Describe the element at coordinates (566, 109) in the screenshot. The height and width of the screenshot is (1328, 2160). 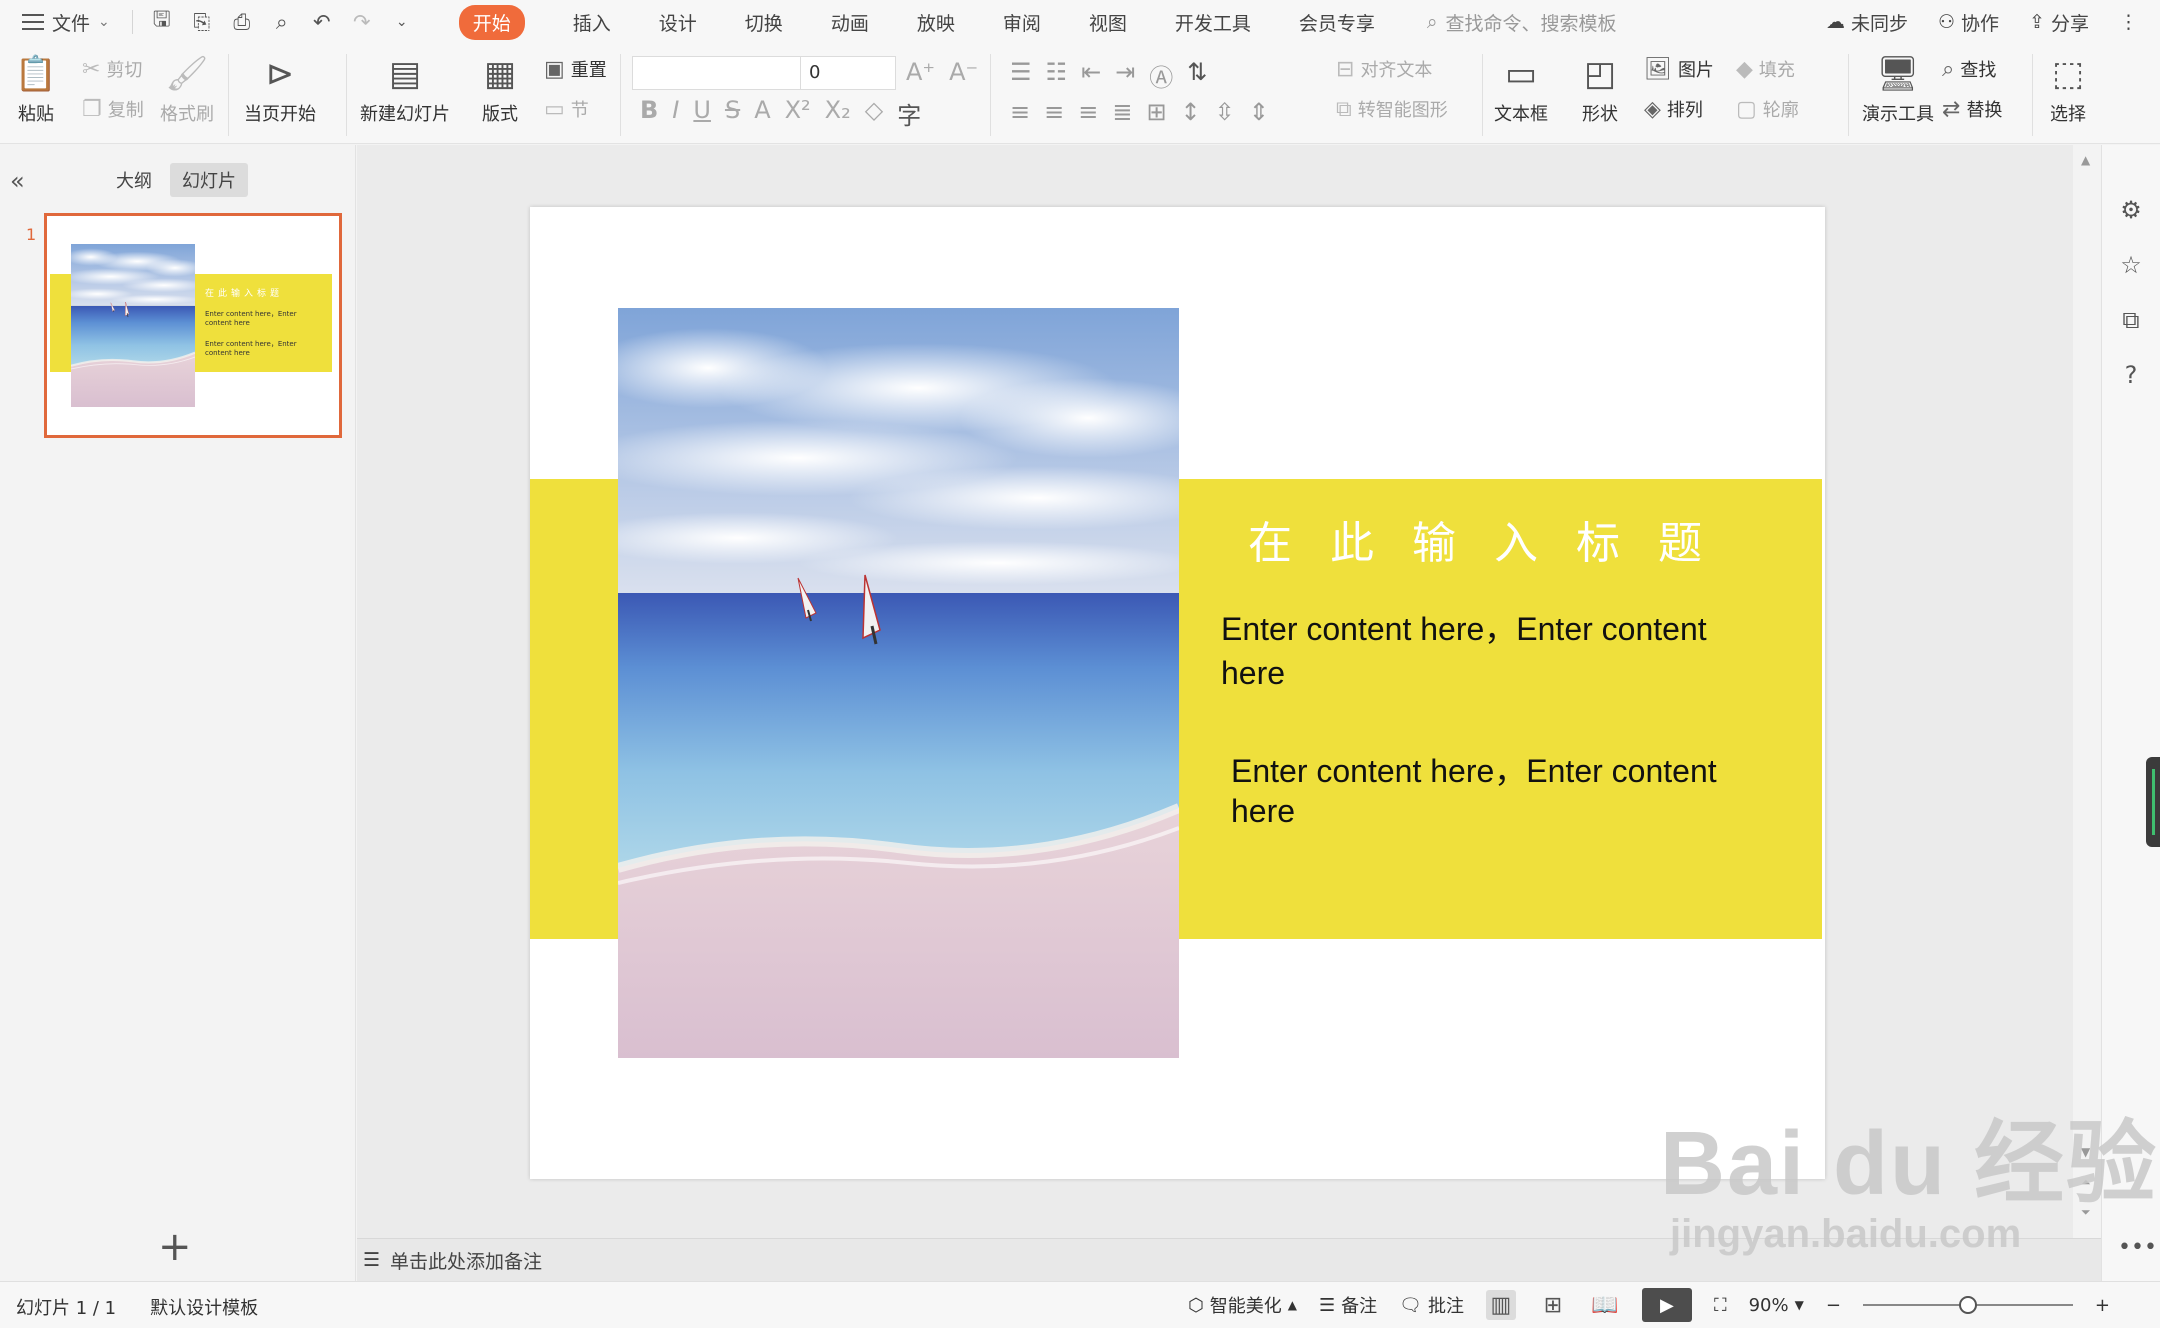
I see `section-button: ▭ 节` at that location.